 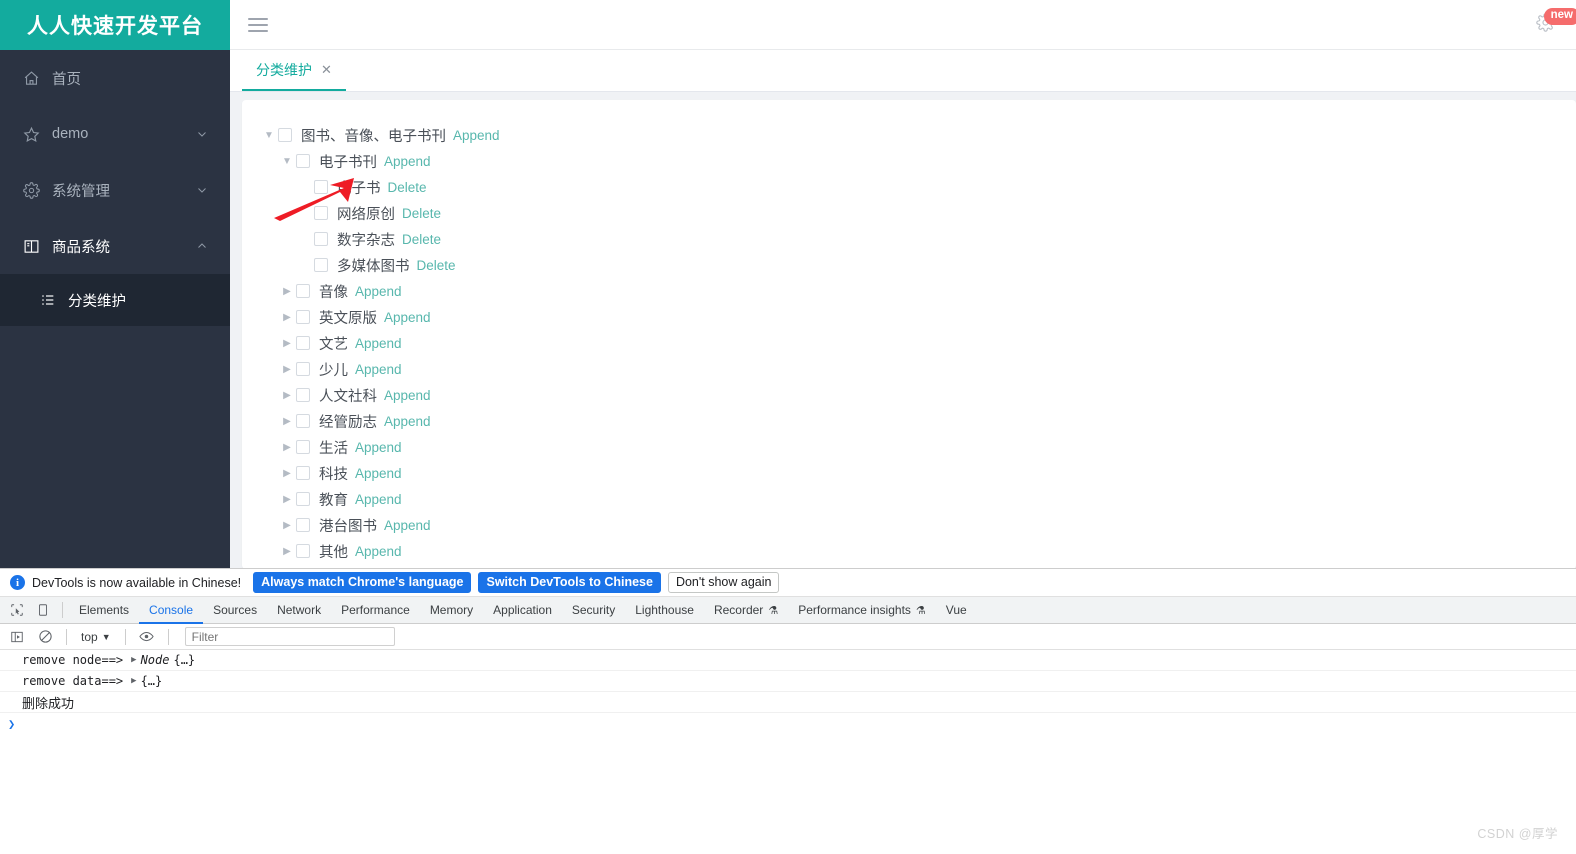 What do you see at coordinates (96, 637) in the screenshot?
I see `execution-context-selector: top ▼` at bounding box center [96, 637].